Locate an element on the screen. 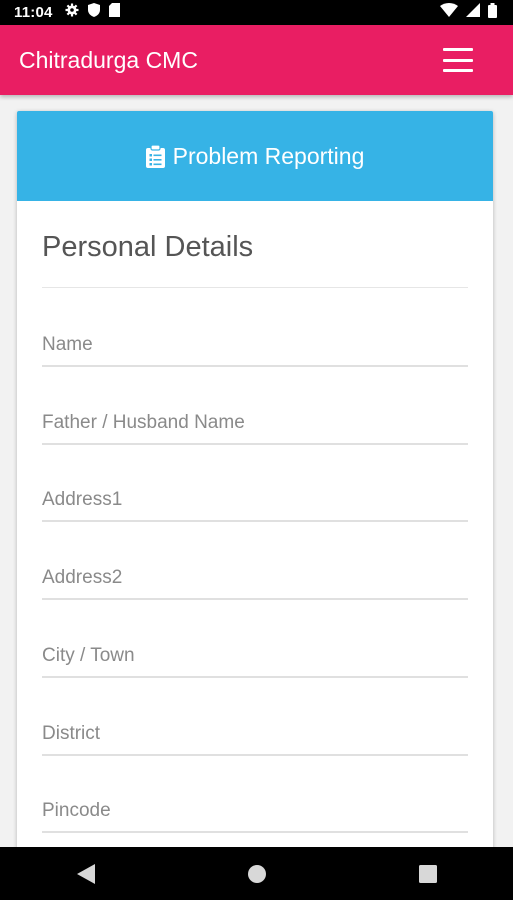 This screenshot has height=900, width=513. city-town-input is located at coordinates (255, 656).